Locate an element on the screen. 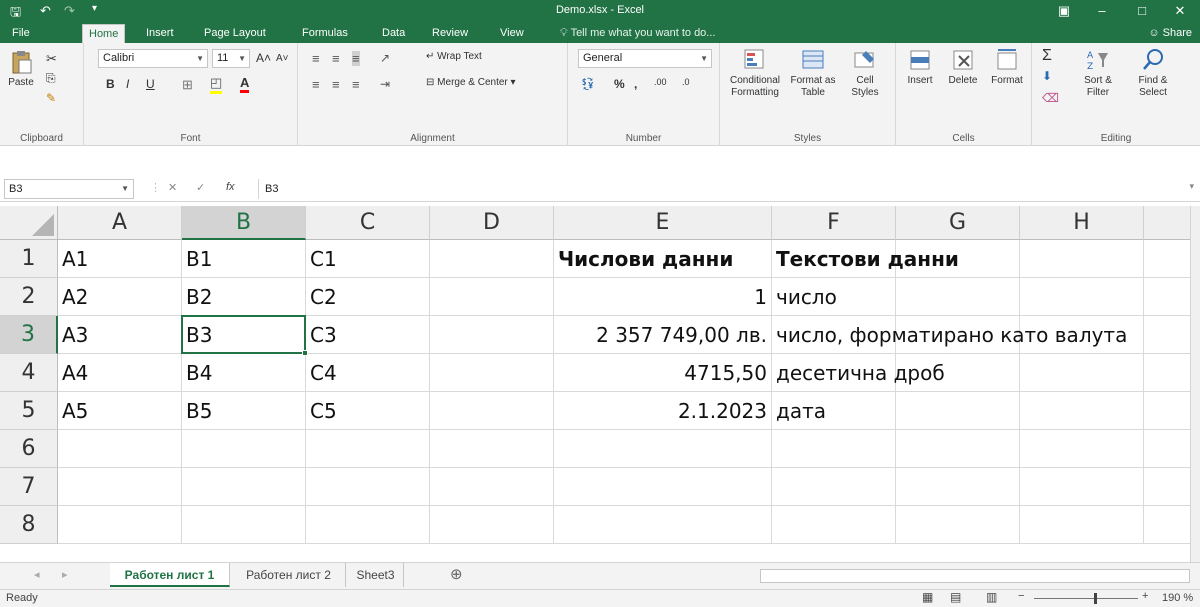 The width and height of the screenshot is (1200, 607). cell-e7 is located at coordinates (663, 487).